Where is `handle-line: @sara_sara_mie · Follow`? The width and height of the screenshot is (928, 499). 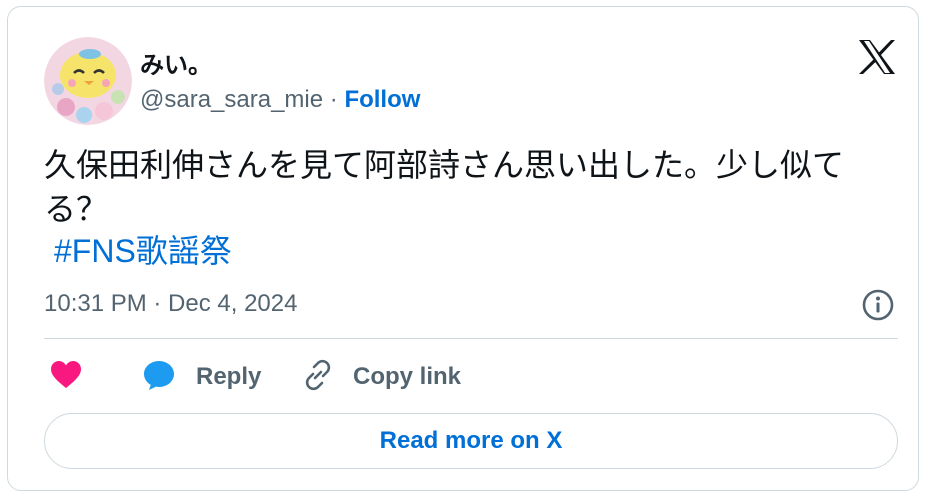 handle-line: @sara_sara_mie · Follow is located at coordinates (280, 100).